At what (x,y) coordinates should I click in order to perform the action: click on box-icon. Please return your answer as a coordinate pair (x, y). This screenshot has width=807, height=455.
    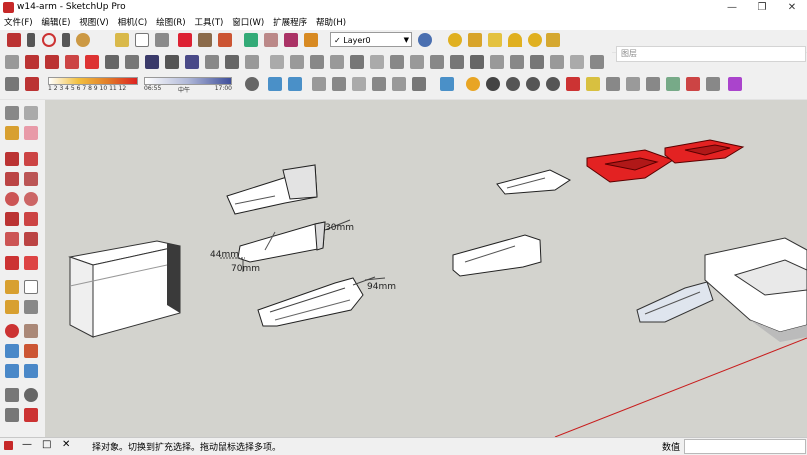
    Looking at the image, I should click on (277, 62).